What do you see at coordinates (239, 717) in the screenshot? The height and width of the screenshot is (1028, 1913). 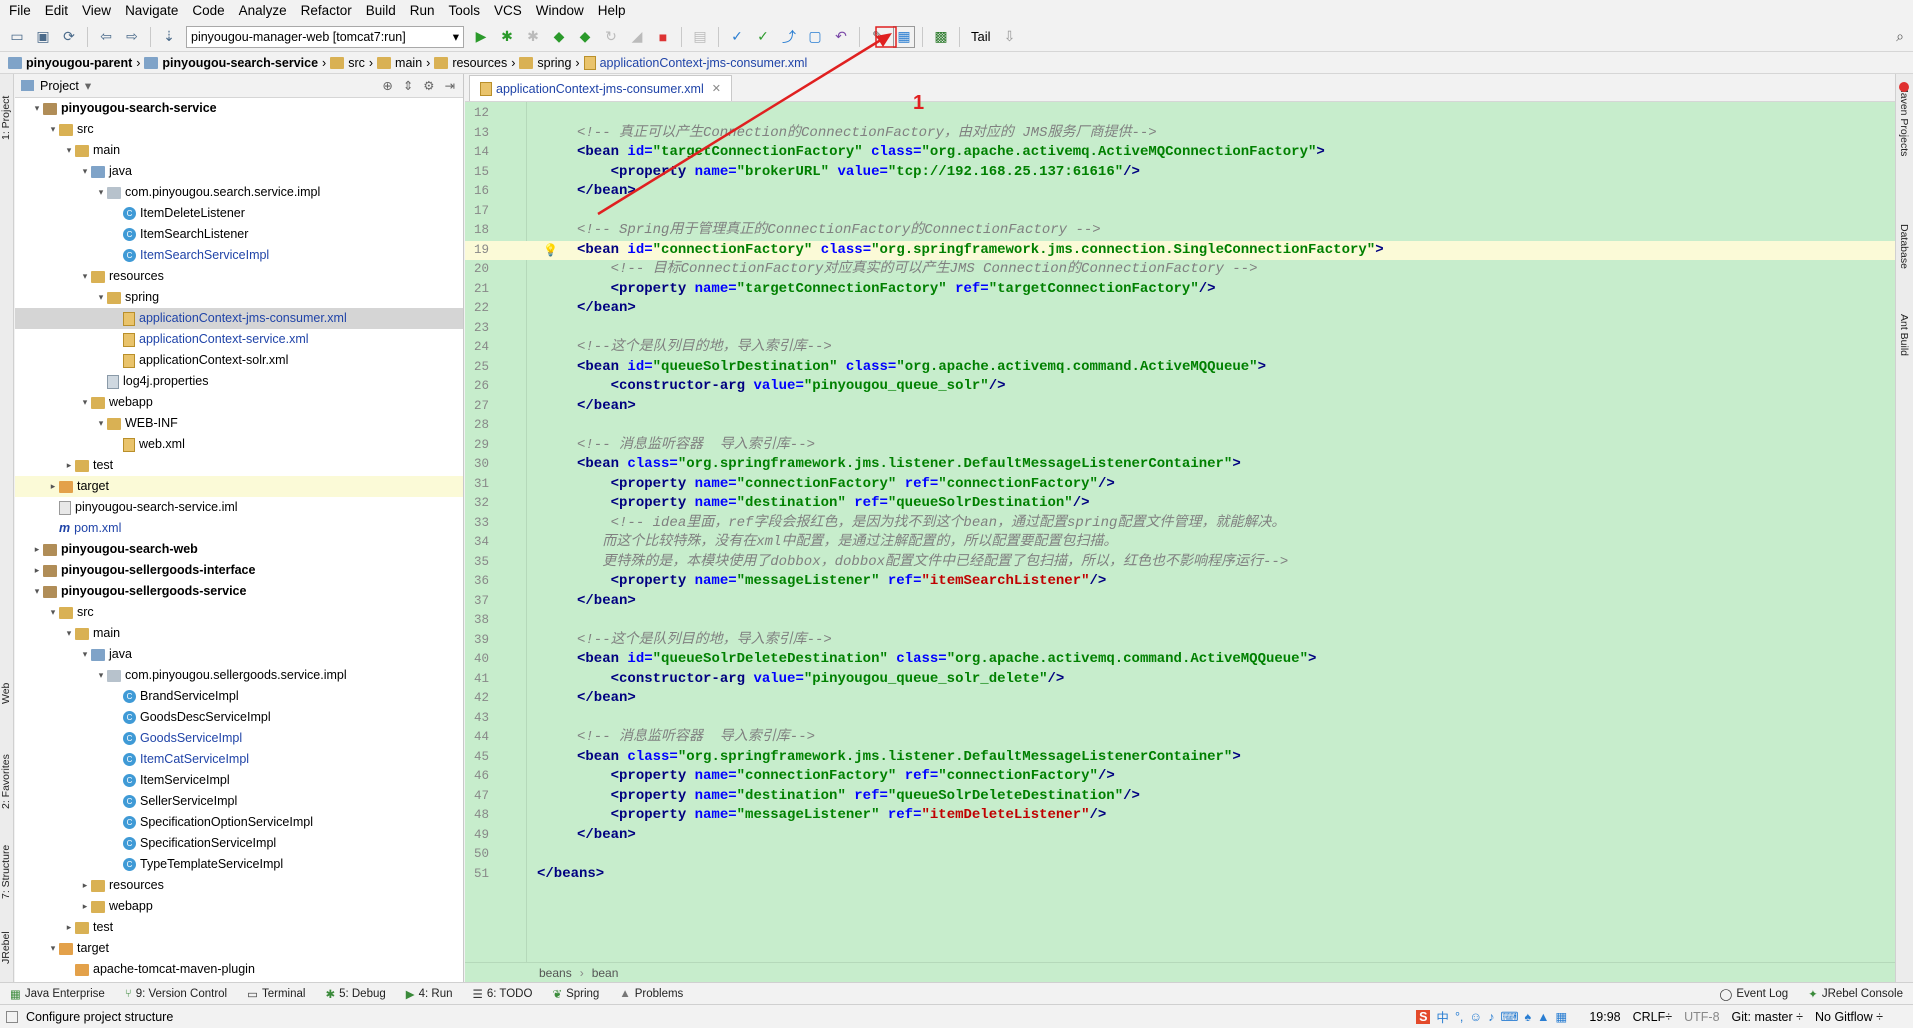 I see `tree-node: C GoodsDescServiceImpl` at bounding box center [239, 717].